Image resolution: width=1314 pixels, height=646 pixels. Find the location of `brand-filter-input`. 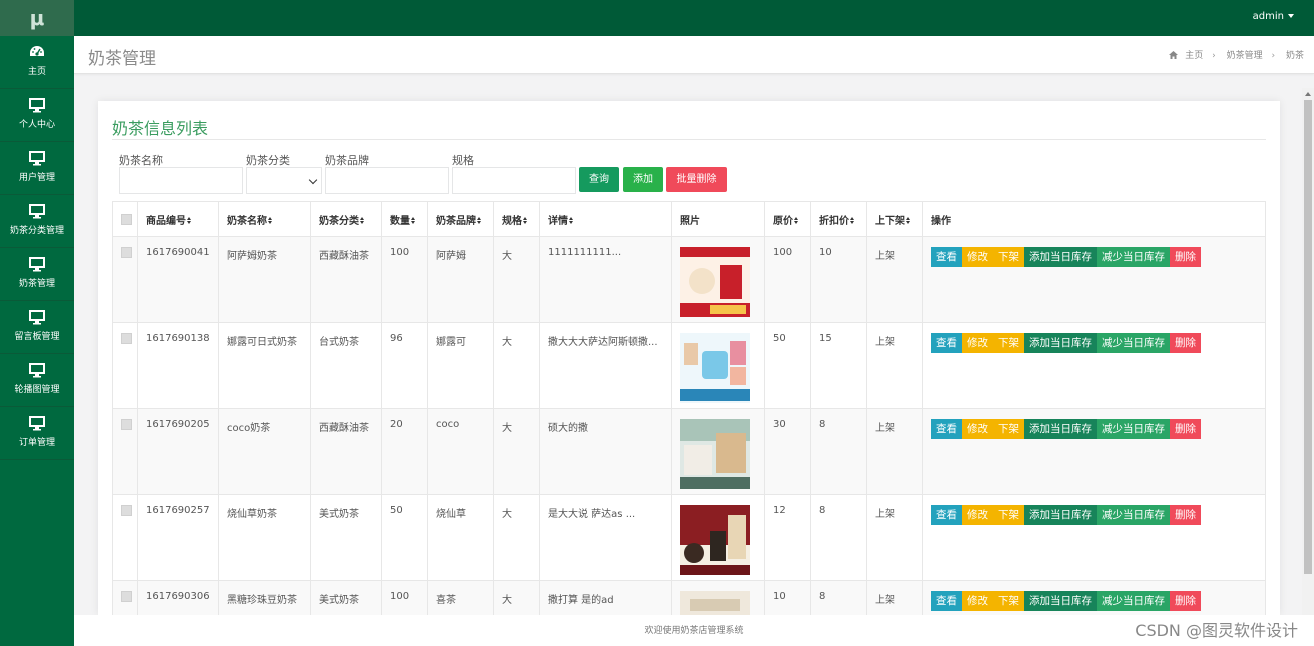

brand-filter-input is located at coordinates (387, 180).